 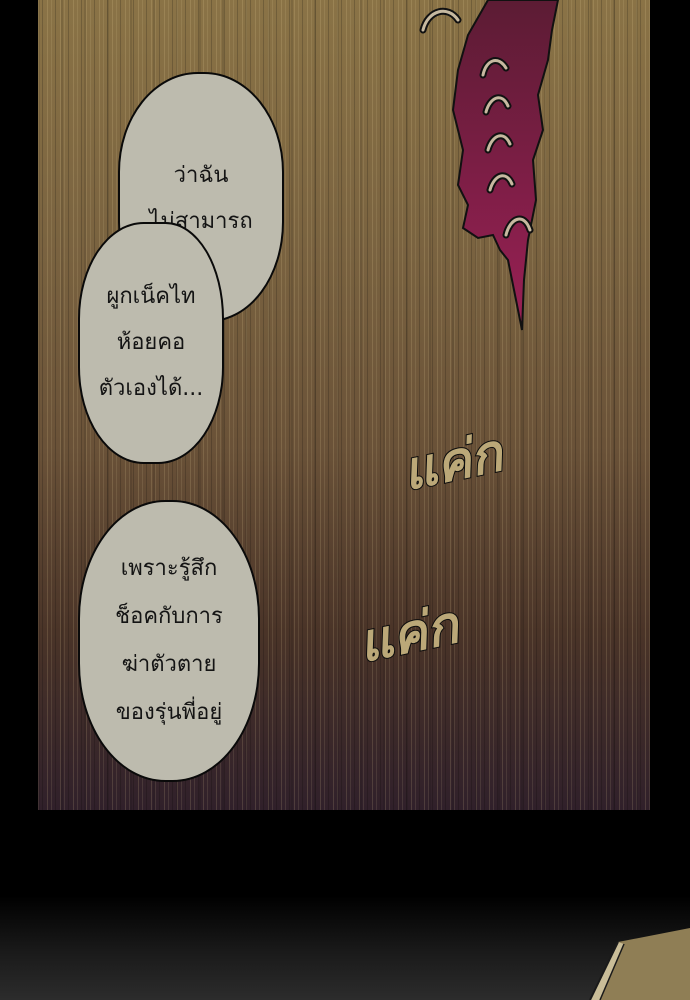 What do you see at coordinates (151, 296) in the screenshot?
I see `bubble-2-line-1: ผูกเน็คไท` at bounding box center [151, 296].